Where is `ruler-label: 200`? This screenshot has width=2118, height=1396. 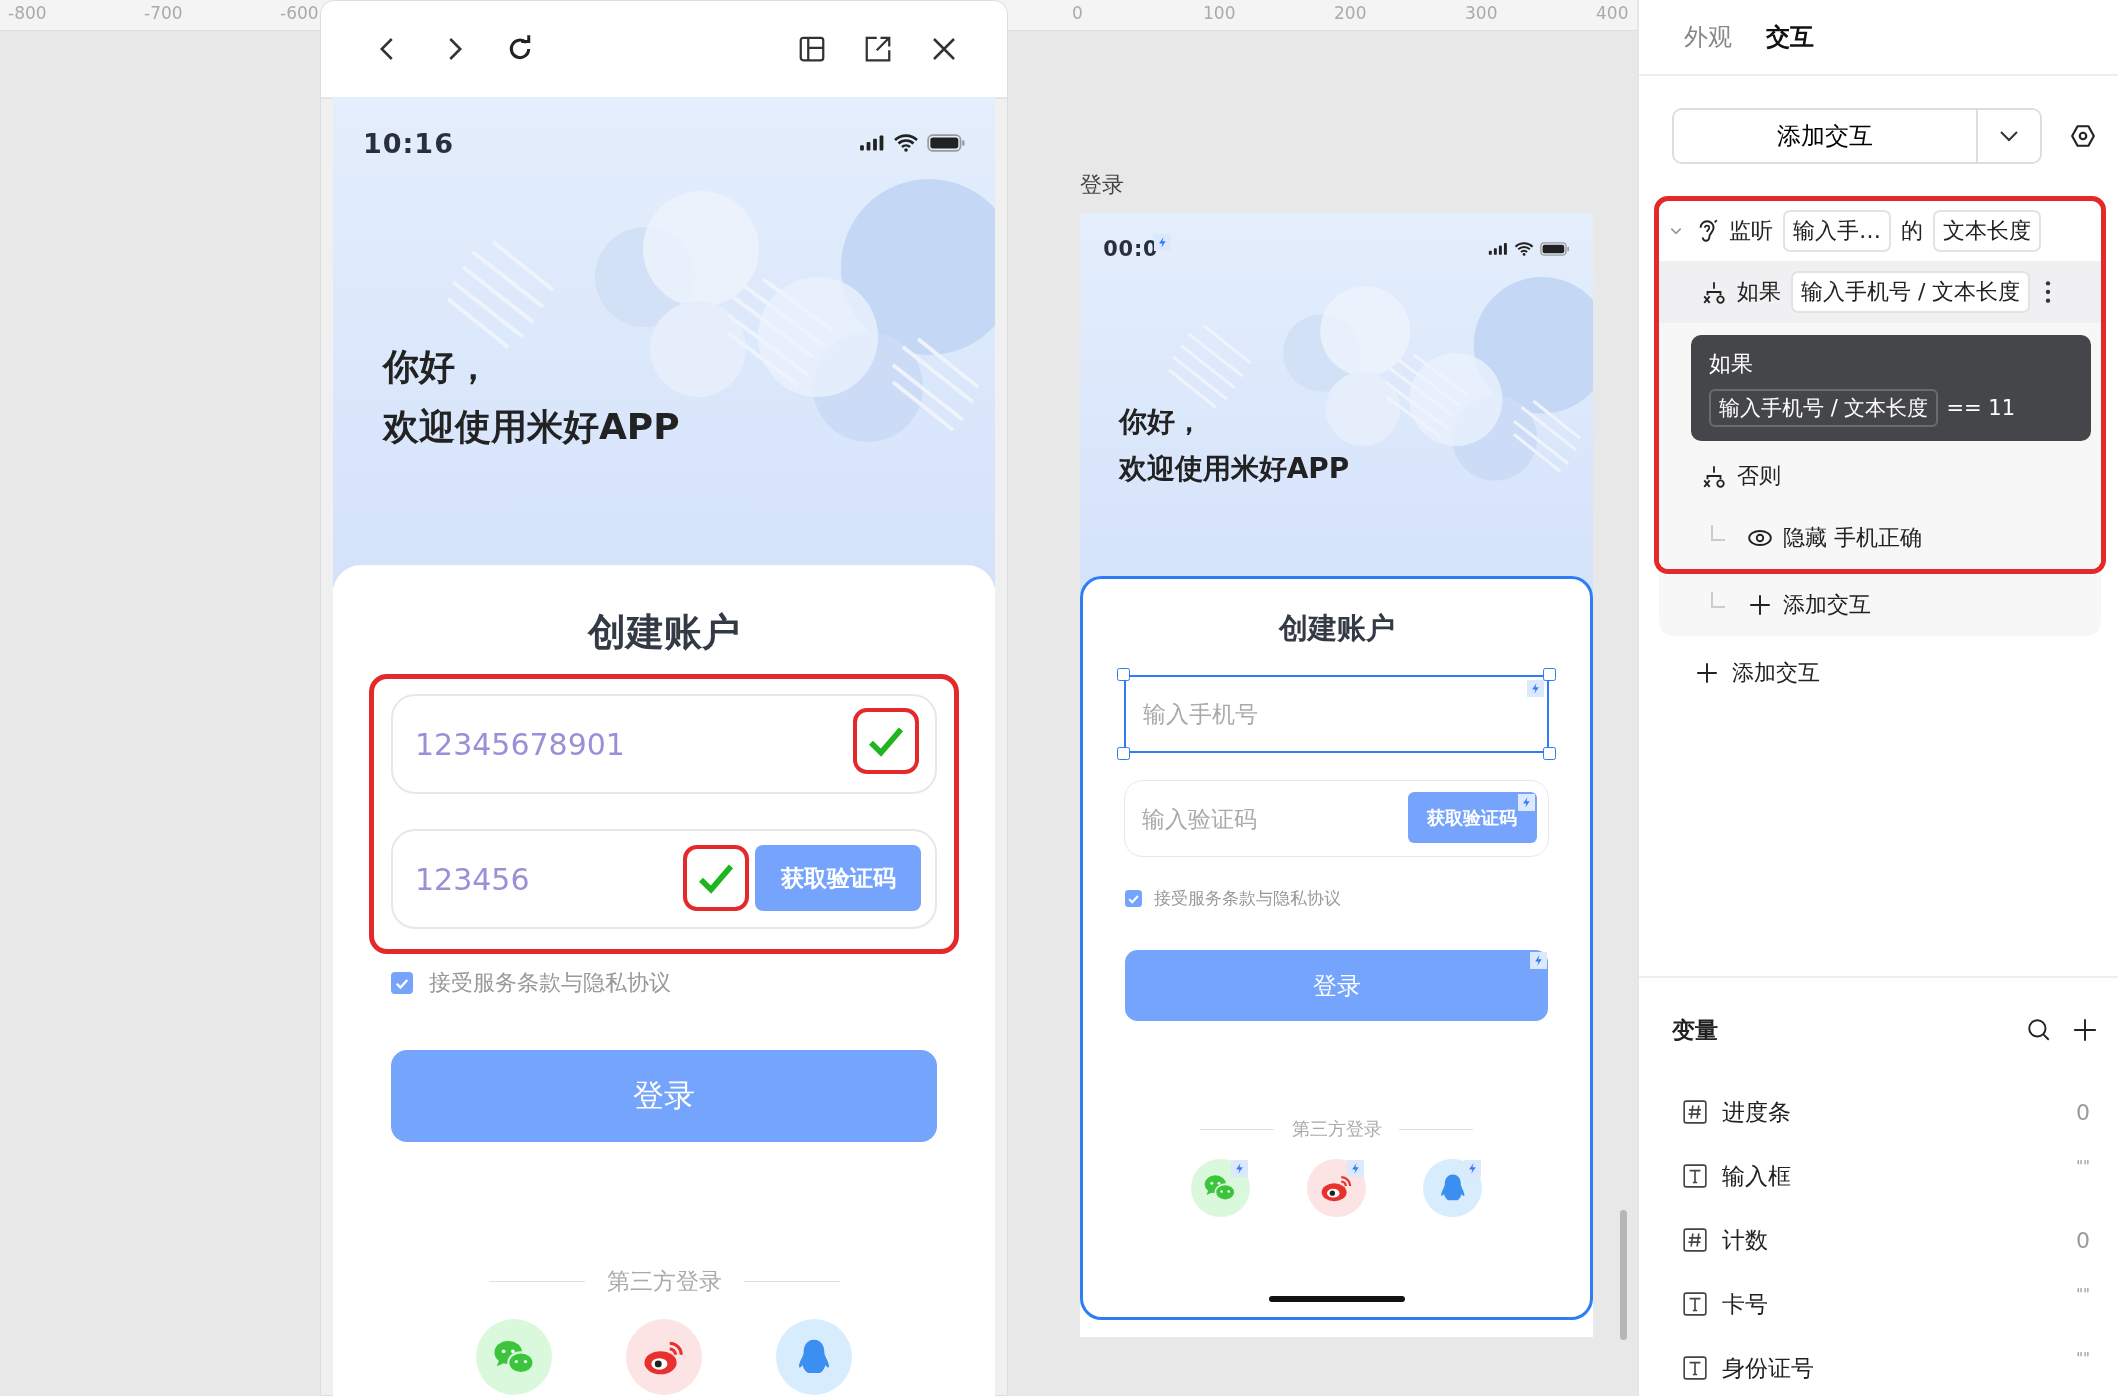 ruler-label: 200 is located at coordinates (1350, 13).